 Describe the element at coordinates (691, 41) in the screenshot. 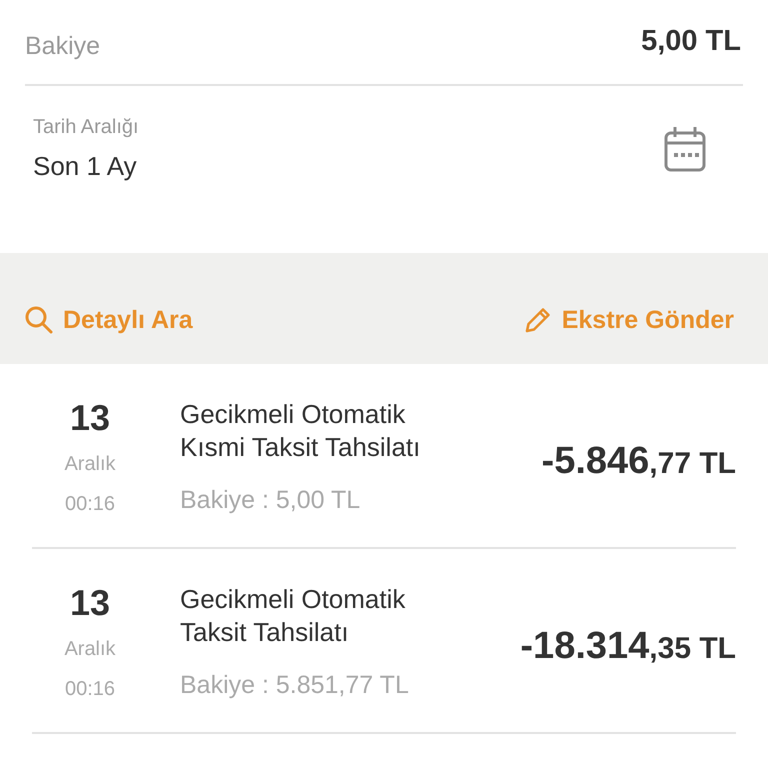

I see `balance-value: 5,00 TL` at that location.